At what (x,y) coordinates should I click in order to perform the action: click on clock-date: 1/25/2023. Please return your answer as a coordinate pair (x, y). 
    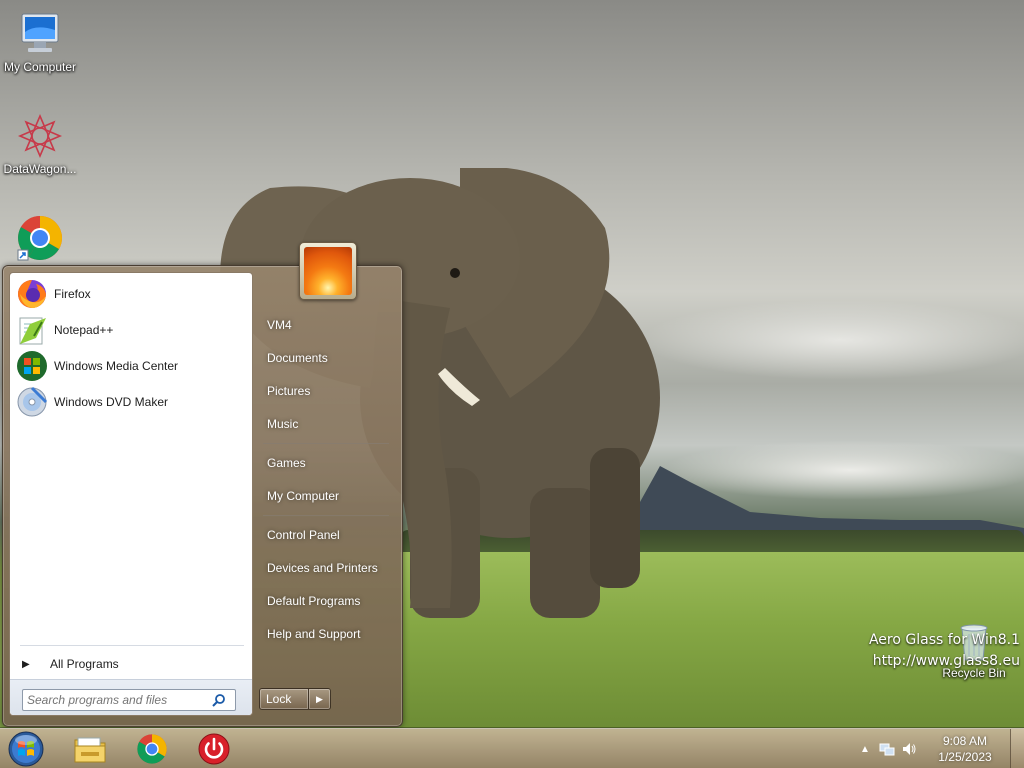
    Looking at the image, I should click on (965, 757).